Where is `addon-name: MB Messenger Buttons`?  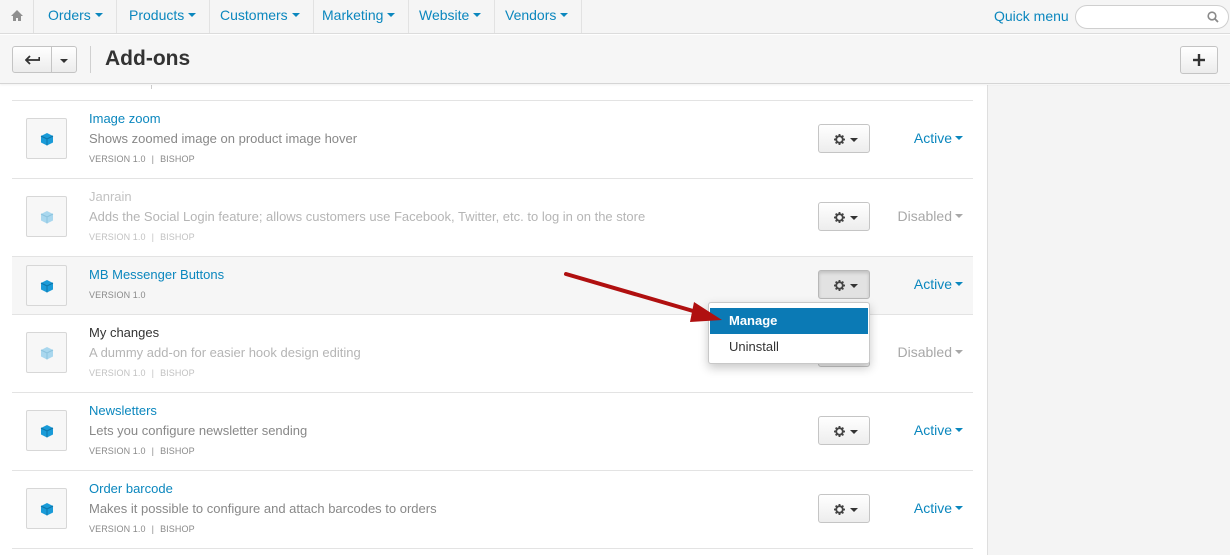 addon-name: MB Messenger Buttons is located at coordinates (156, 274).